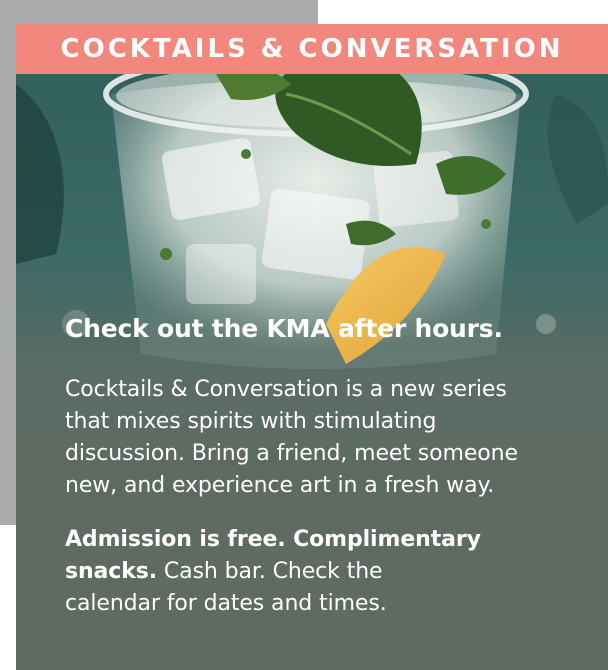 The height and width of the screenshot is (670, 608). What do you see at coordinates (286, 389) in the screenshot?
I see `description-line: Cocktails & Conversation is a new series` at bounding box center [286, 389].